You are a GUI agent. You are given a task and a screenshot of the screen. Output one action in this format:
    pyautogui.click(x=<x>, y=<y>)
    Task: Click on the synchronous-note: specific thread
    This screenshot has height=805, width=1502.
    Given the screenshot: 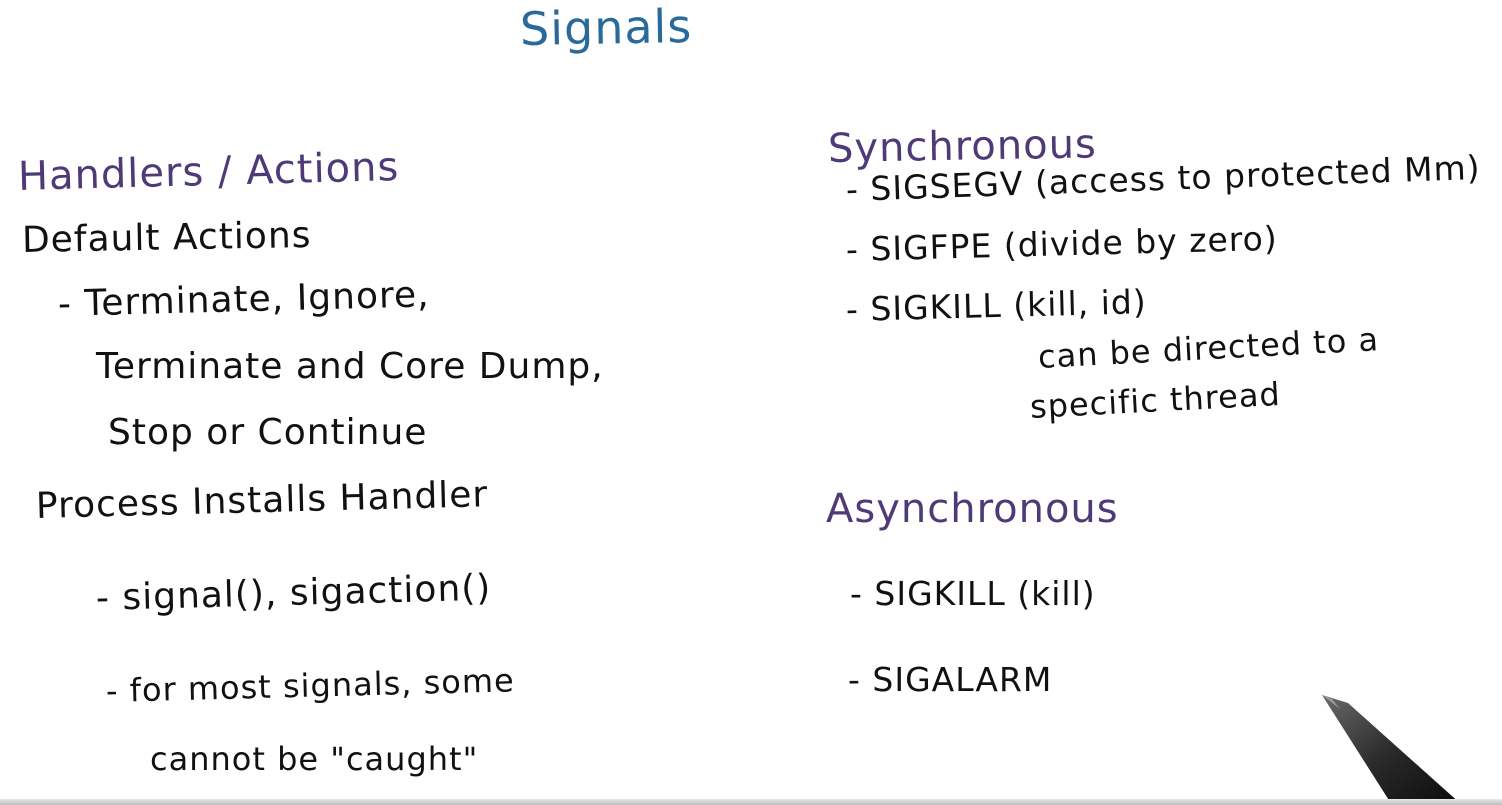 What is the action you would take?
    pyautogui.click(x=1155, y=400)
    